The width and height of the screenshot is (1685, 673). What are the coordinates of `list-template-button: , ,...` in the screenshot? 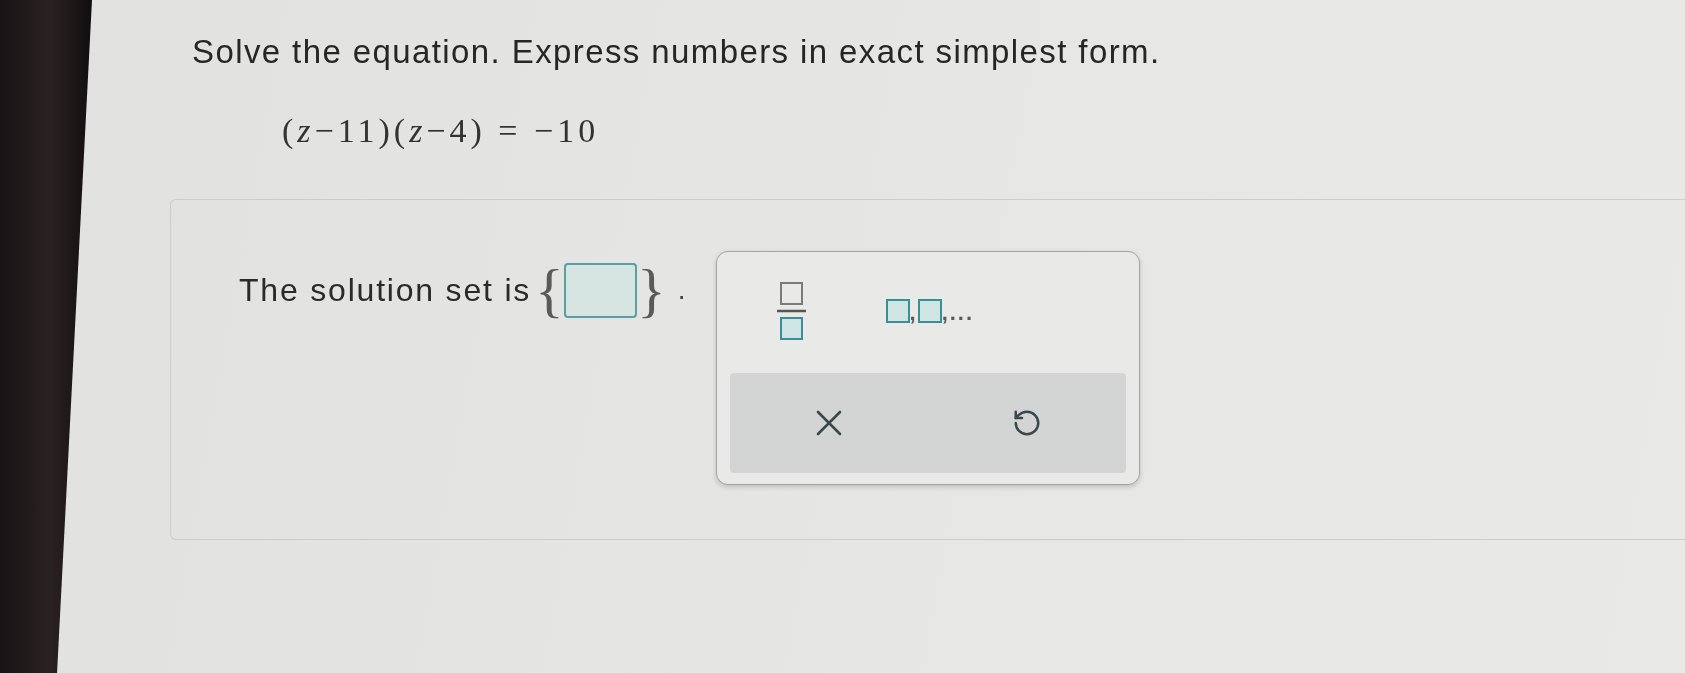 It's located at (930, 311).